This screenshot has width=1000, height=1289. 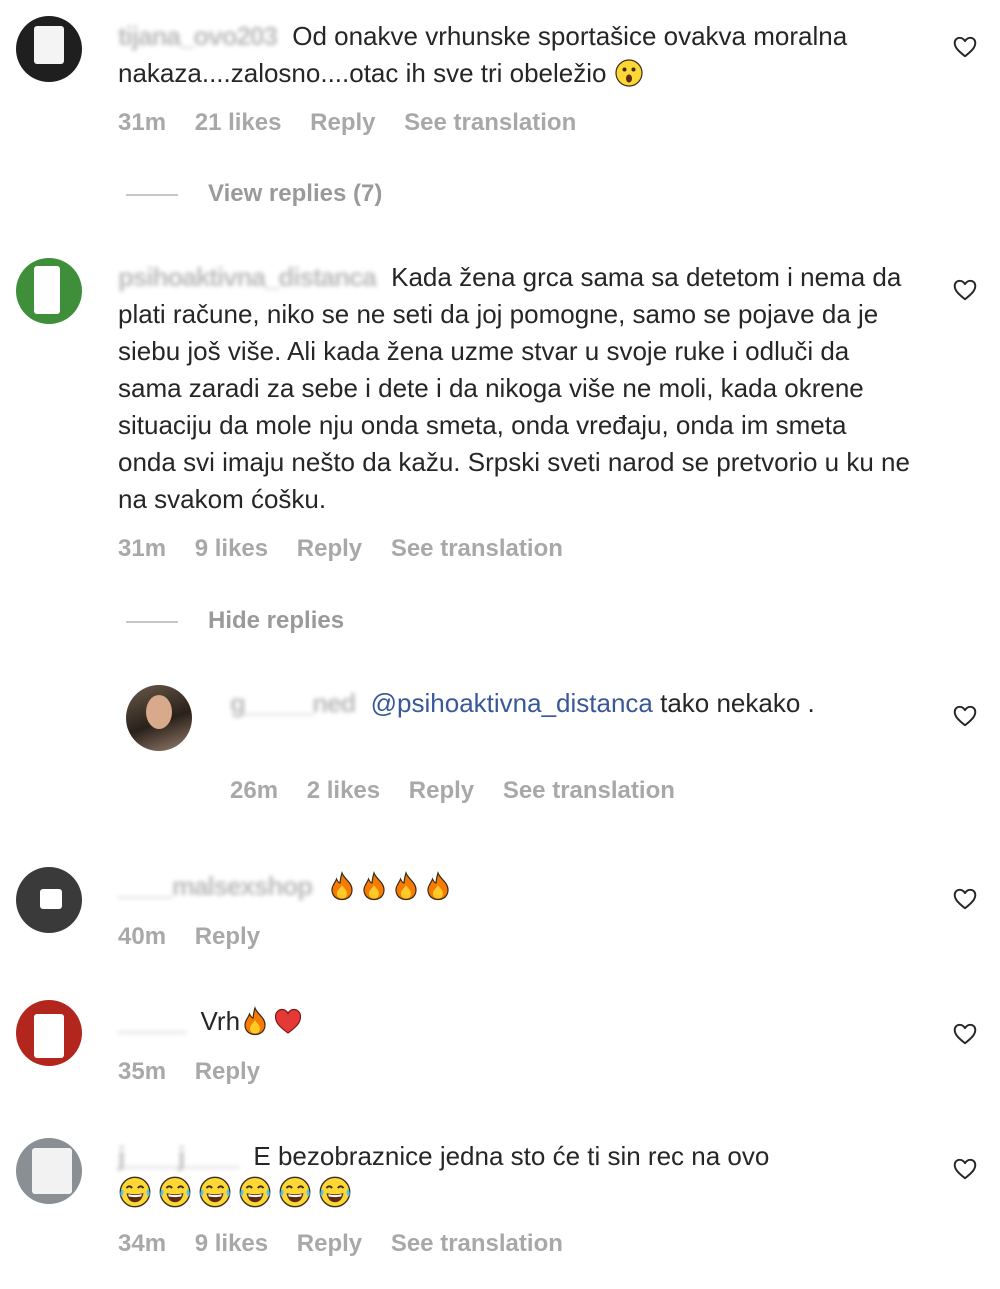 I want to click on comment-username: j____j____, so click(x=178, y=1156).